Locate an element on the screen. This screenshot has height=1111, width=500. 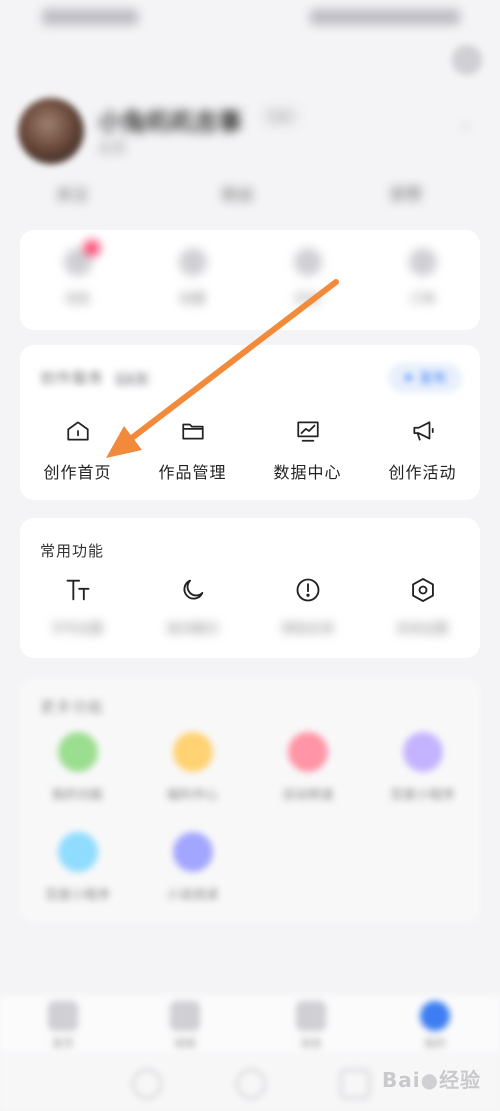
creation-item-label: 数据中心 is located at coordinates (307, 472).